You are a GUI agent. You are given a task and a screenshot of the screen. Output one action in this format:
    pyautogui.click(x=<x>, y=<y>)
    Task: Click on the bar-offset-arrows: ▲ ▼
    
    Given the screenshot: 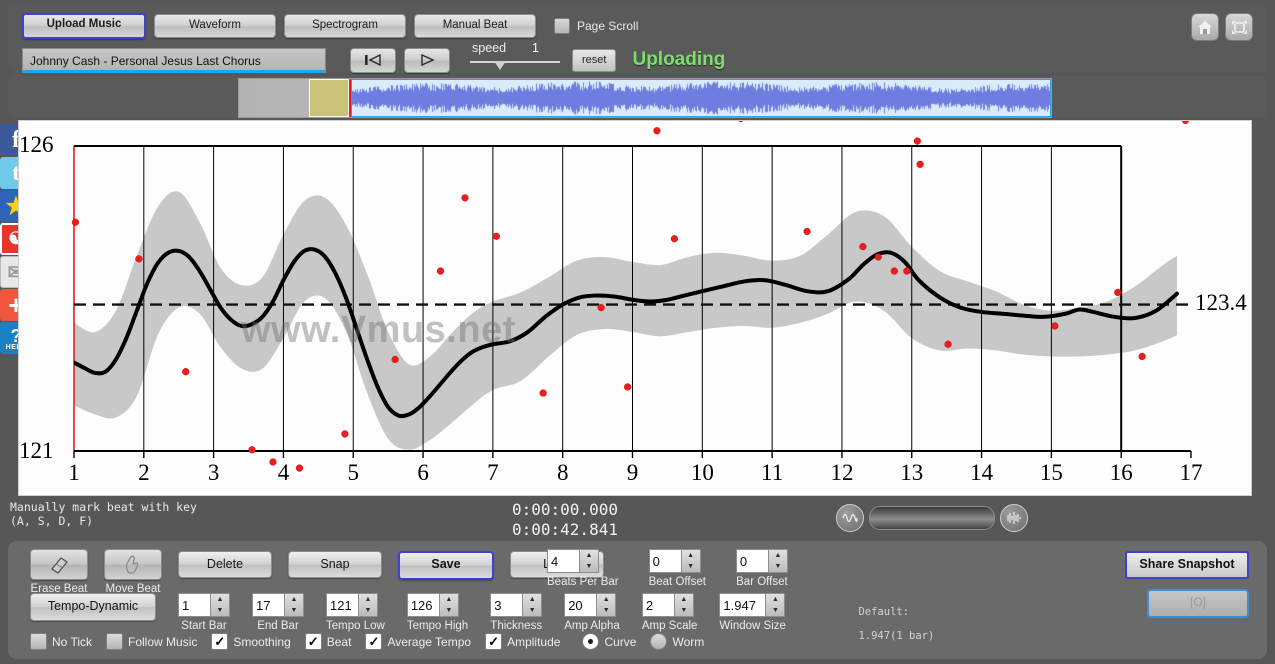 What is the action you would take?
    pyautogui.click(x=777, y=561)
    